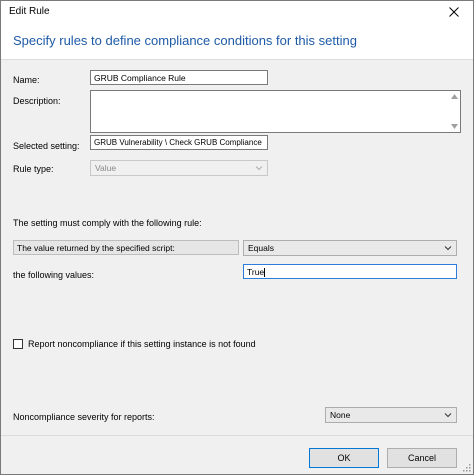  Describe the element at coordinates (237, 12) in the screenshot. I see `title-bar: Edit Rule` at that location.